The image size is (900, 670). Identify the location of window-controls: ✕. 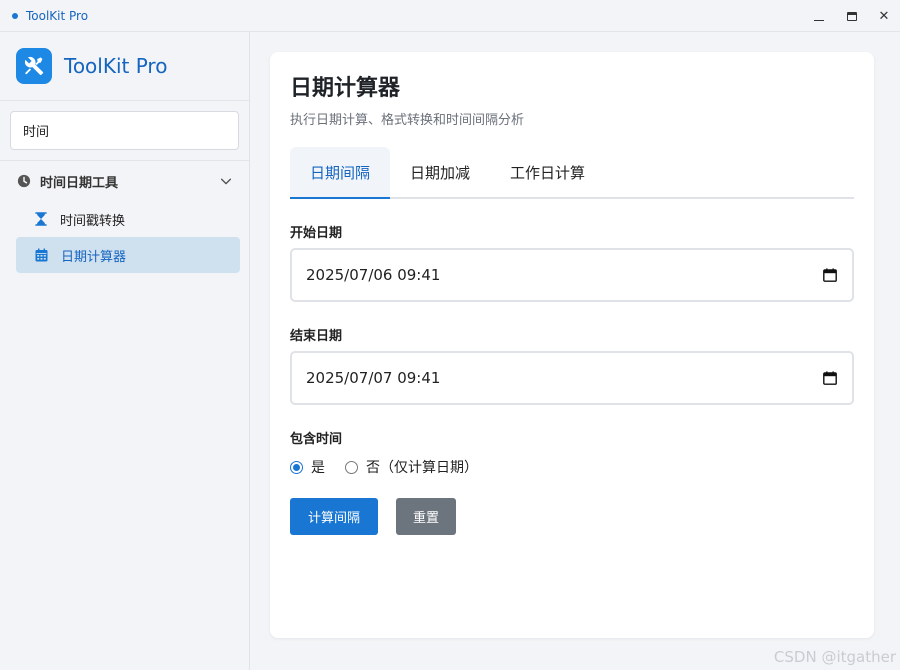
(851, 16).